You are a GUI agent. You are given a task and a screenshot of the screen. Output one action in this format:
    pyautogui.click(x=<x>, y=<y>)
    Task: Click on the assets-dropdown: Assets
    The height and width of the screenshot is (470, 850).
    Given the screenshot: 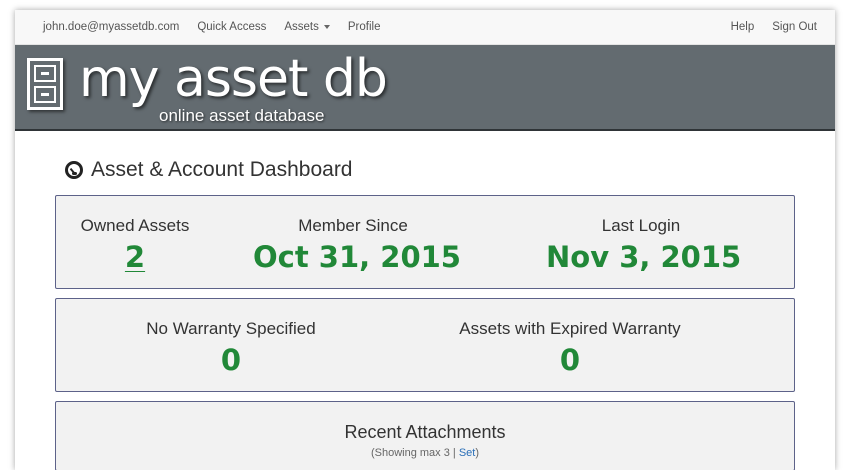 What is the action you would take?
    pyautogui.click(x=307, y=27)
    